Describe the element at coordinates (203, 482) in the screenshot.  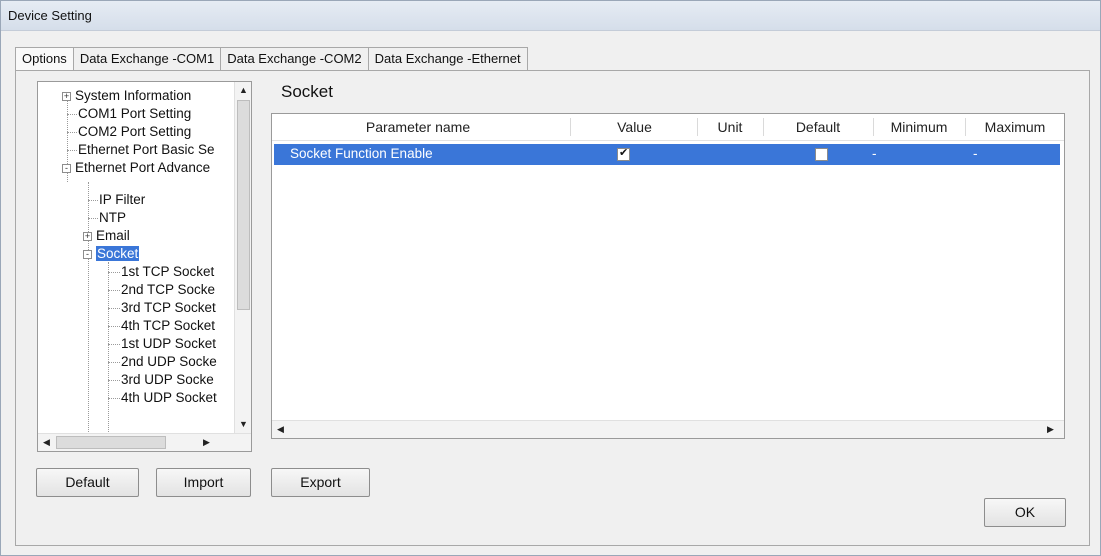
I see `import-button: Import` at that location.